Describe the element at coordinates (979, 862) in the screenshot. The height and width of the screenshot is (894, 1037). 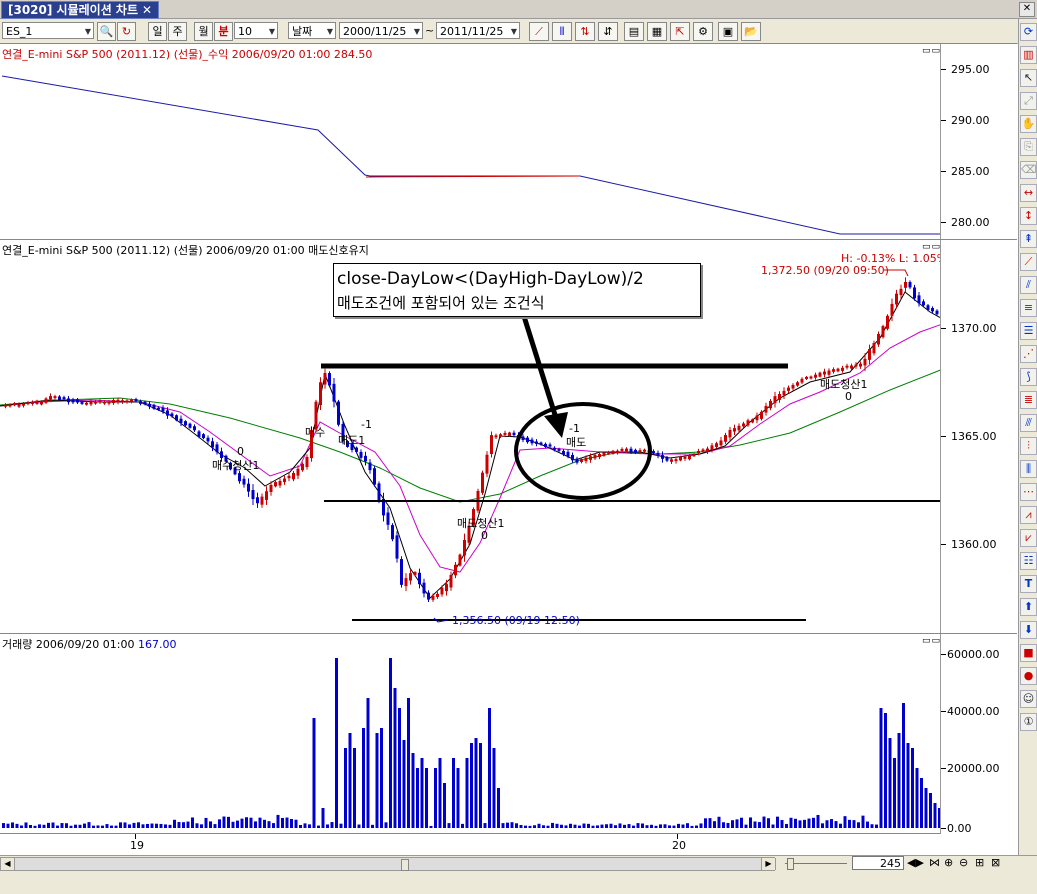
I see `grid-icon: ⊞` at that location.